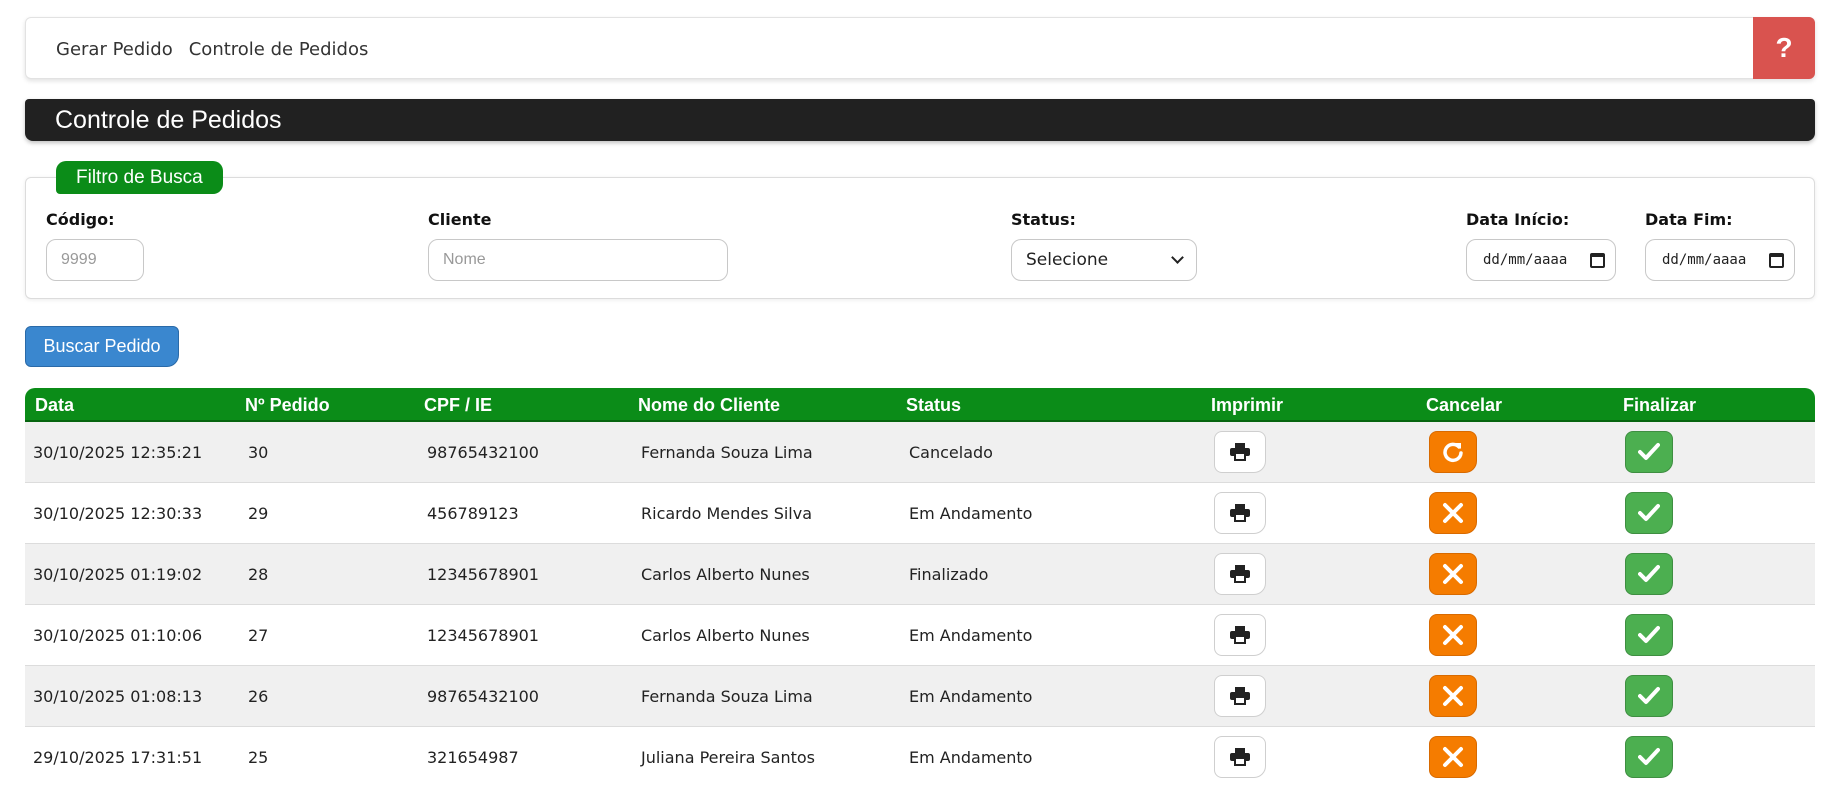 The width and height of the screenshot is (1836, 786). I want to click on data-fim-value: dd/mm/aaaa, so click(1704, 260).